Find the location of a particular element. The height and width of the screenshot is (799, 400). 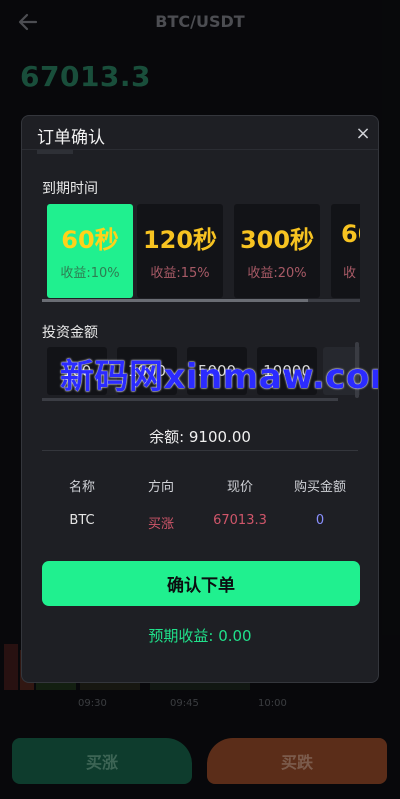

expected-profit: 预期收益: 0.00 is located at coordinates (200, 636).